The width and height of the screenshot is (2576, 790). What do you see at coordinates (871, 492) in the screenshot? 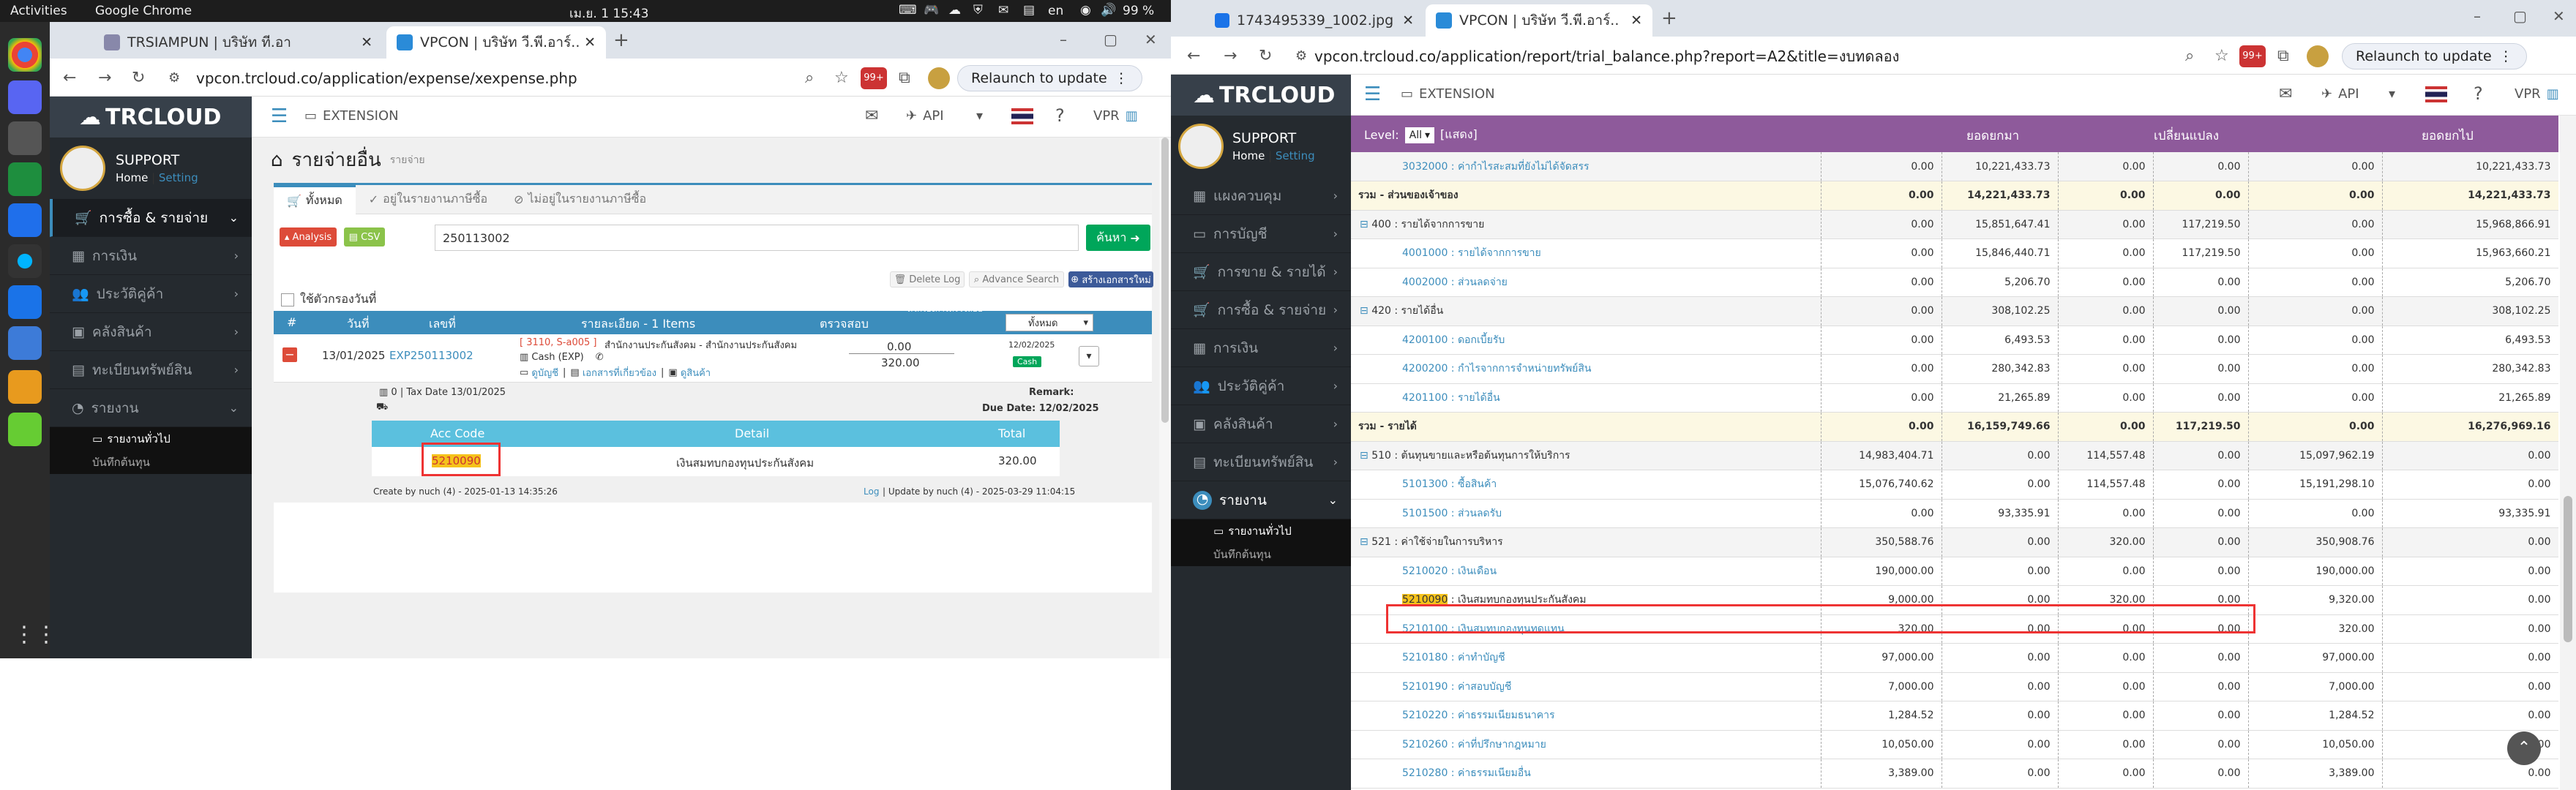
I see `log-link: Log` at bounding box center [871, 492].